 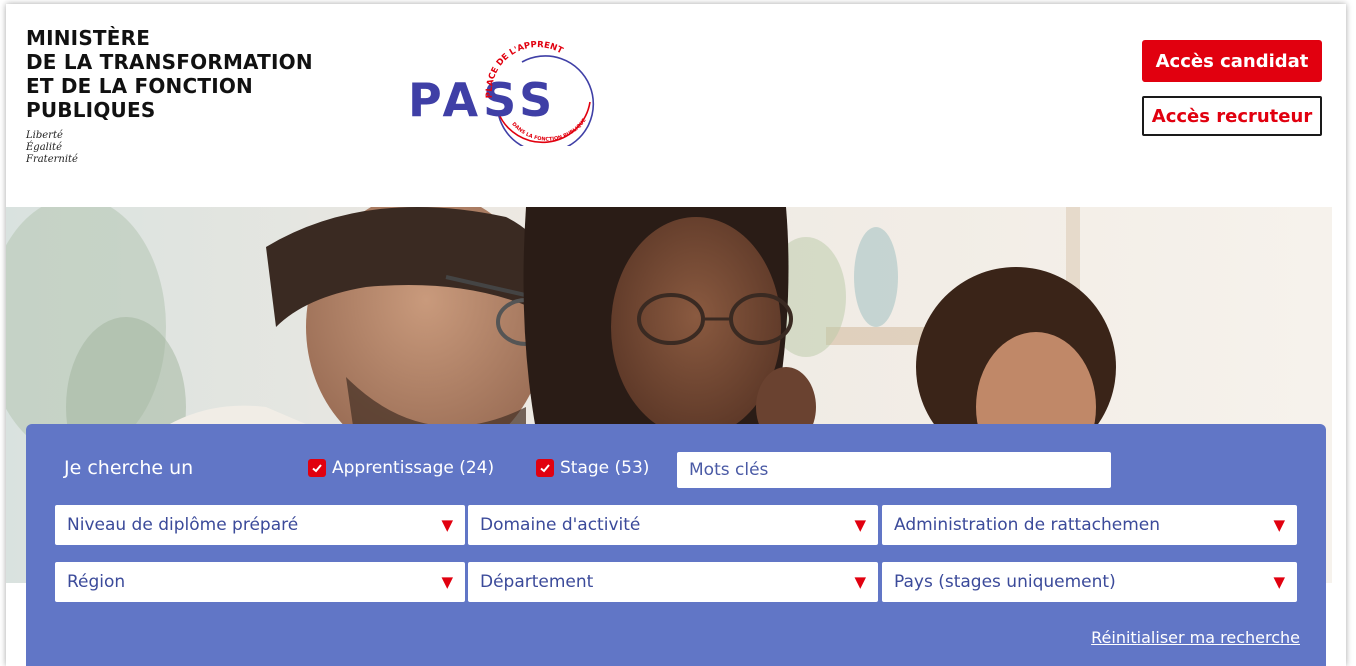 I want to click on apprentissage-label: Apprentissage (24), so click(x=413, y=468).